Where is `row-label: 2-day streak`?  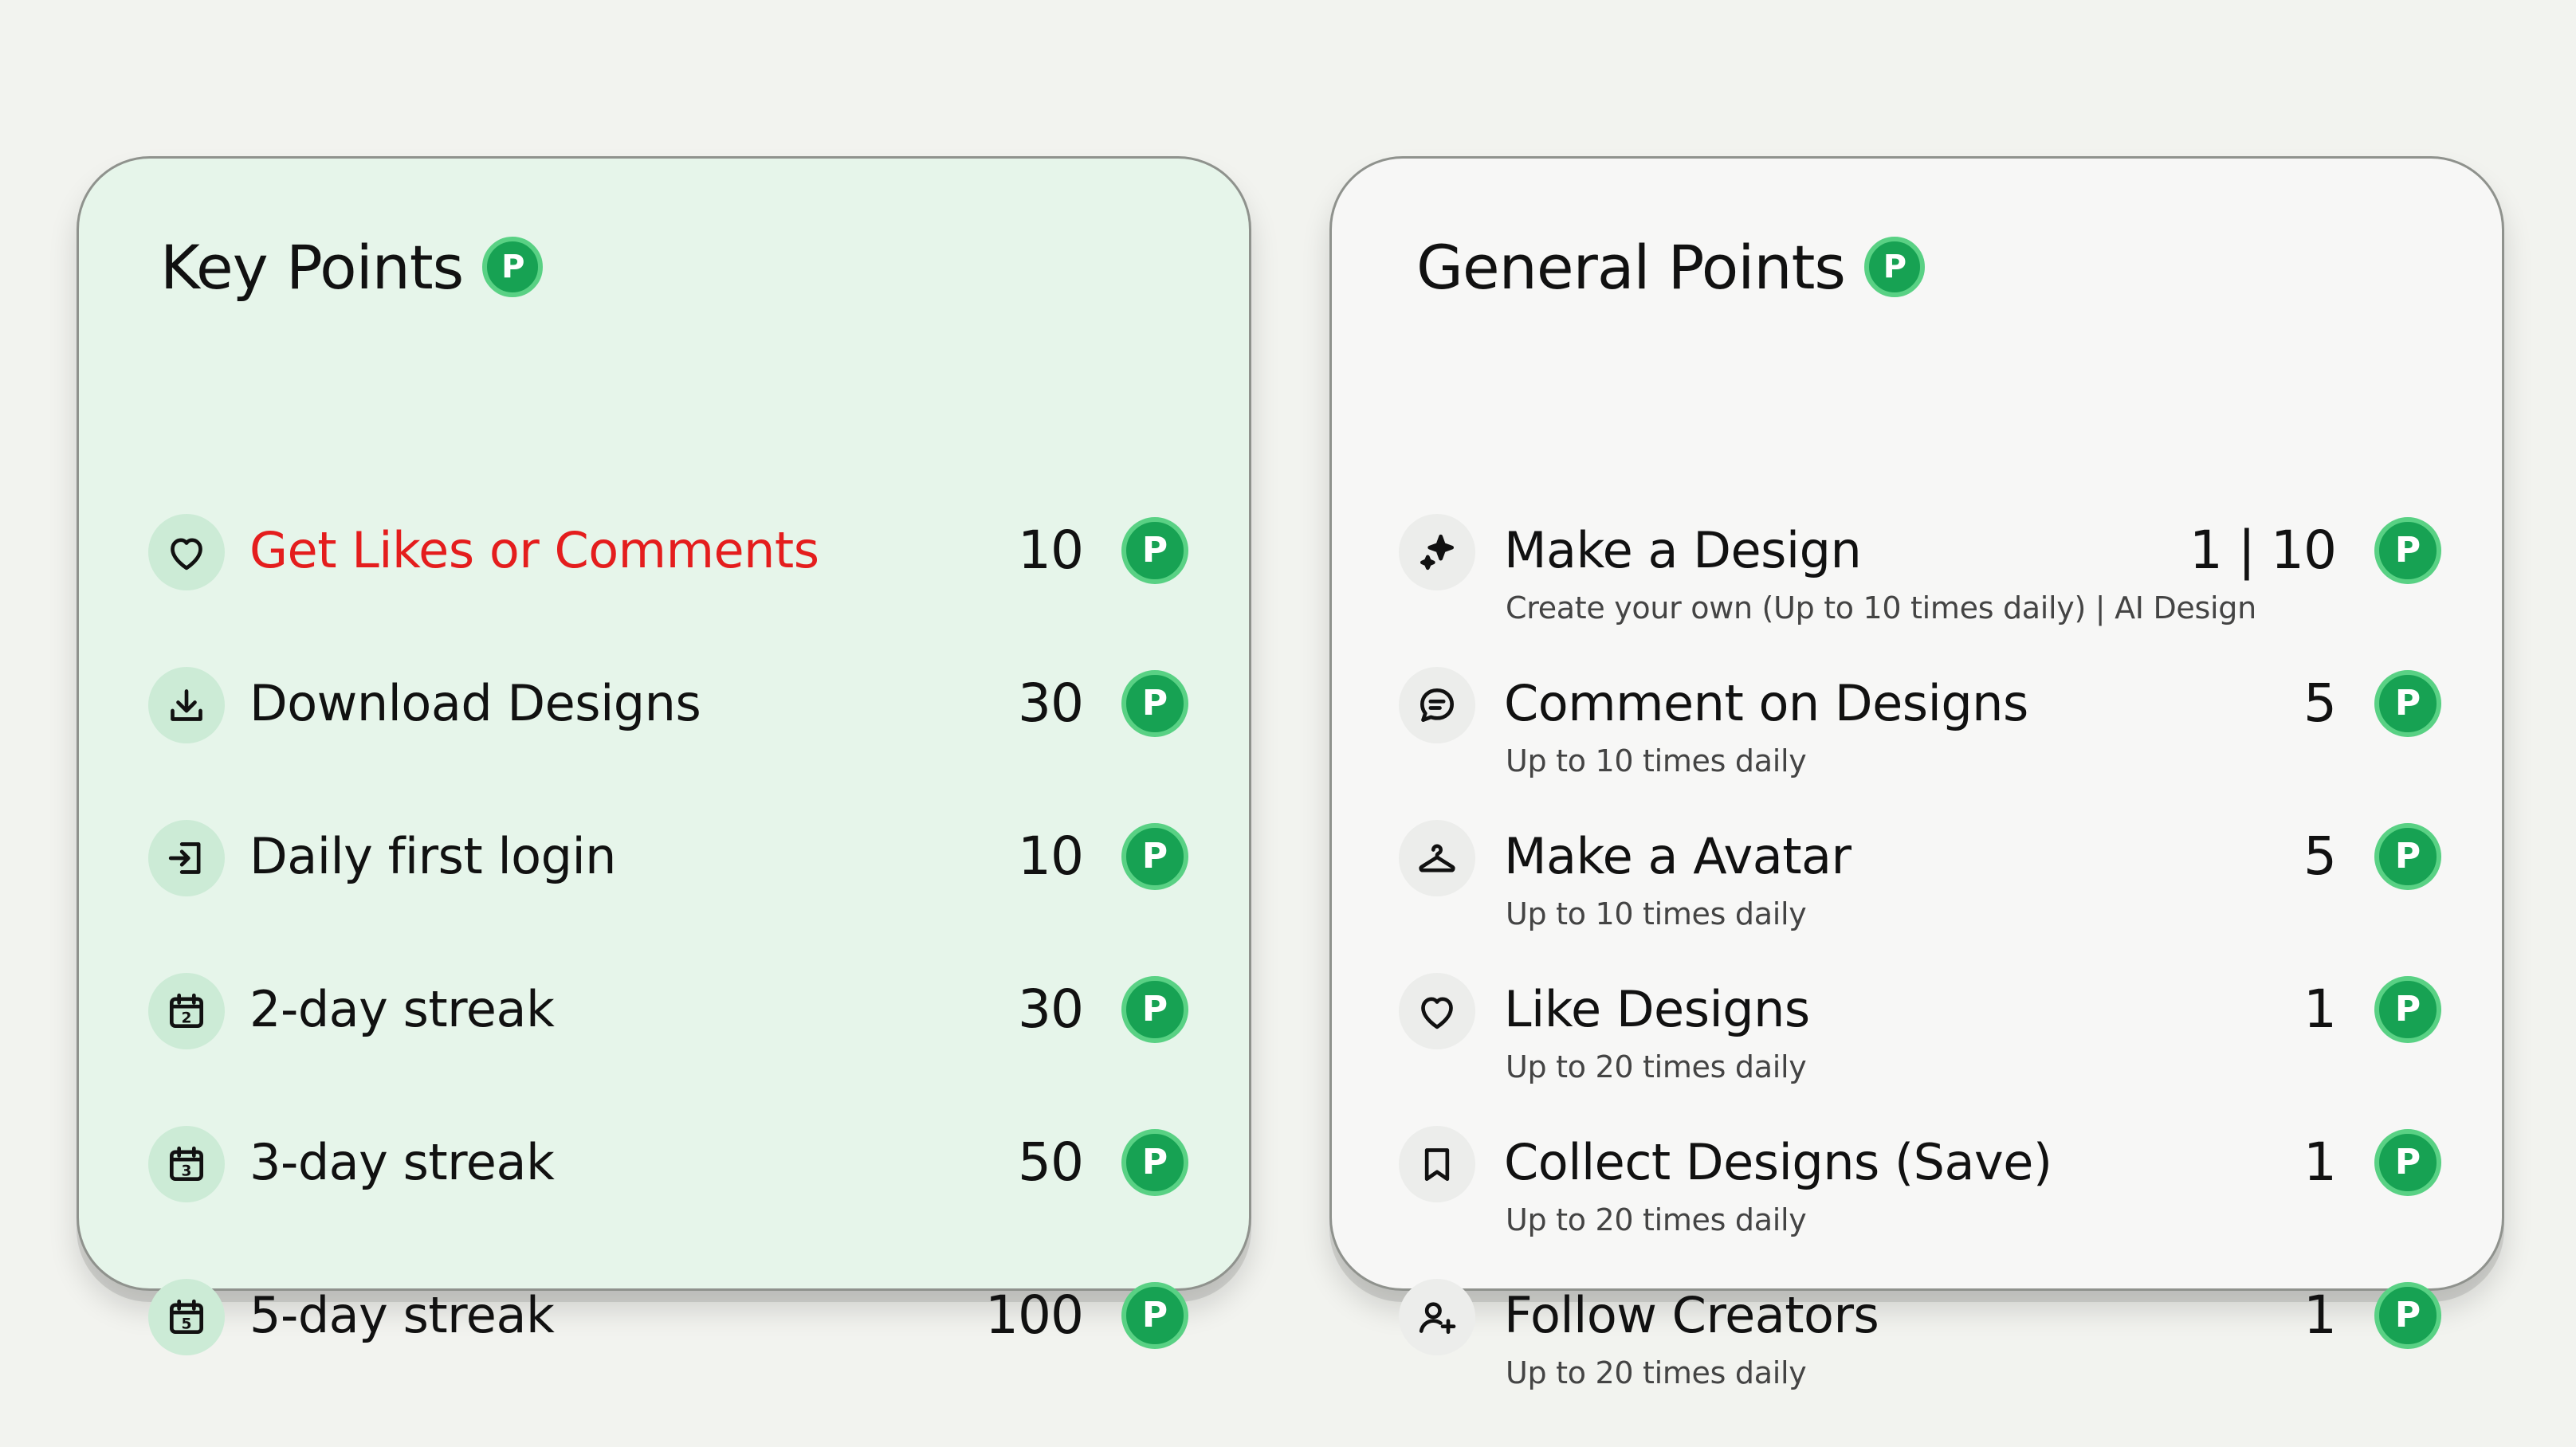
row-label: 2-day streak is located at coordinates (402, 1009).